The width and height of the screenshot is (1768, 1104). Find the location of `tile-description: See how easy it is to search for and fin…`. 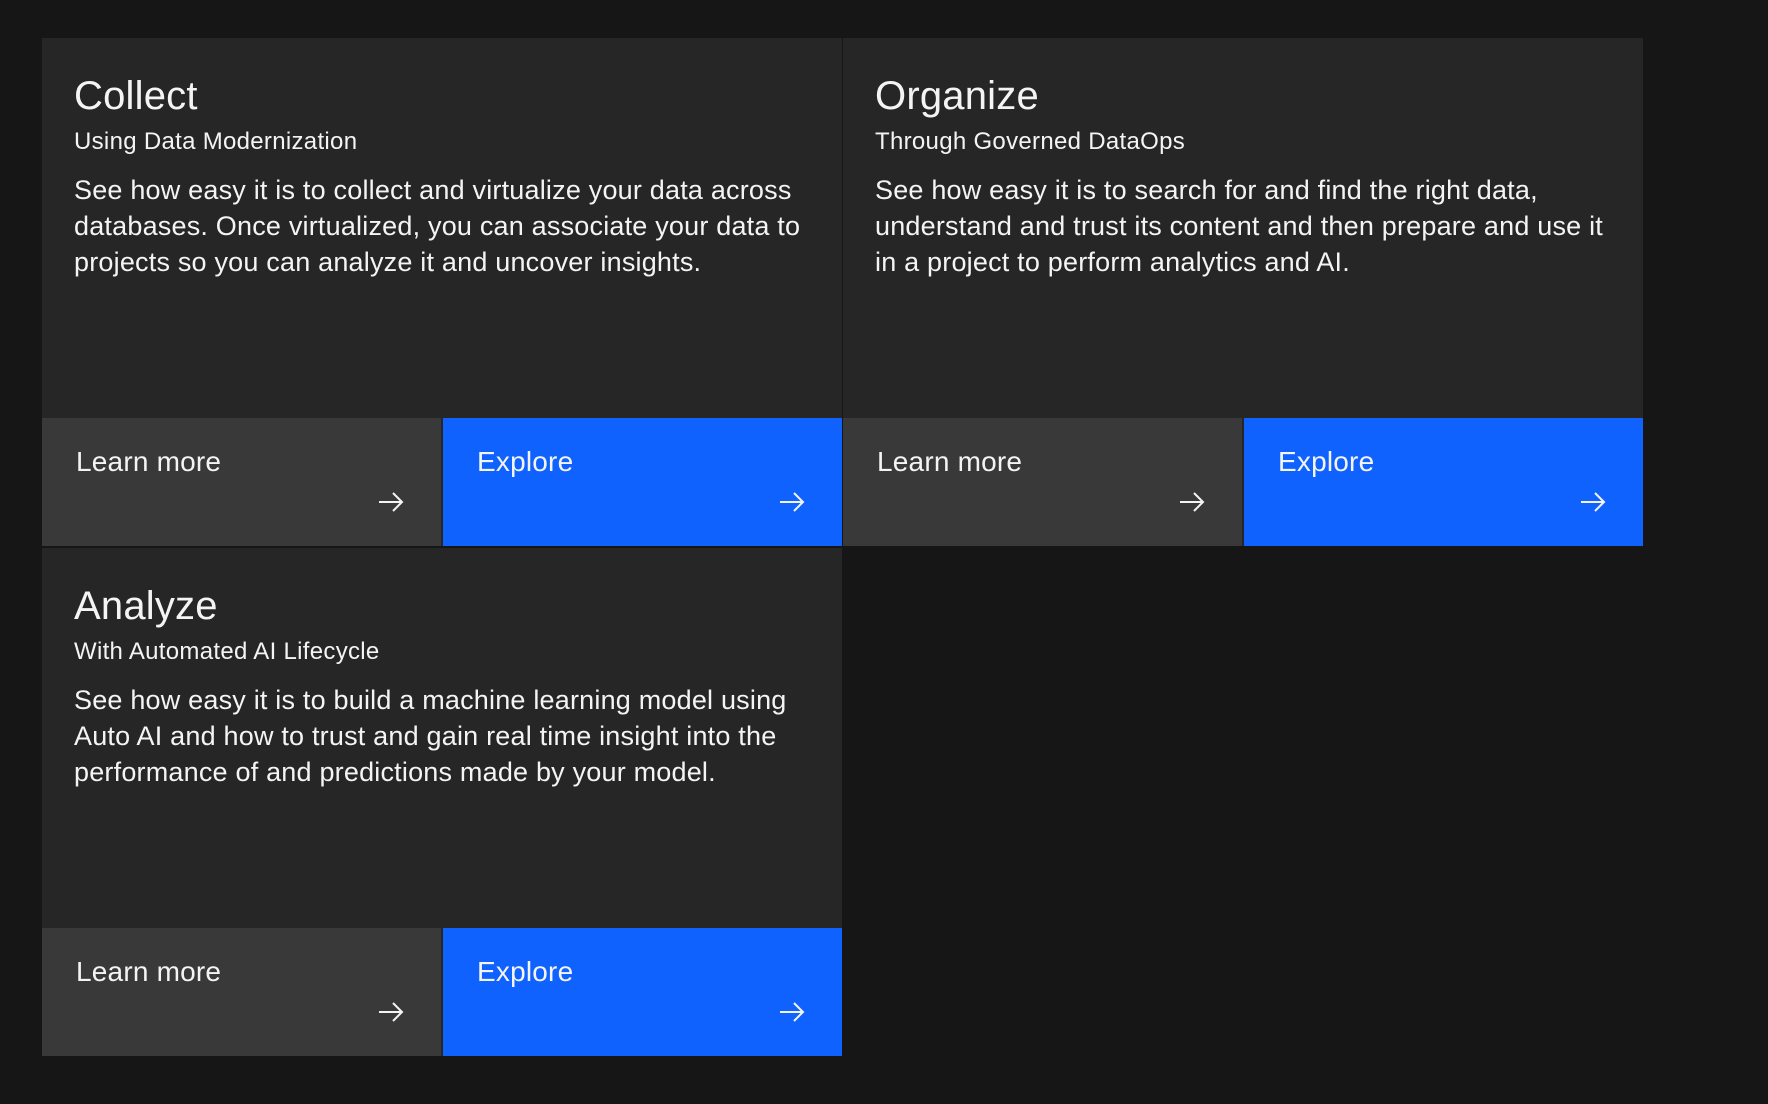

tile-description: See how easy it is to search for and fin… is located at coordinates (1239, 226).